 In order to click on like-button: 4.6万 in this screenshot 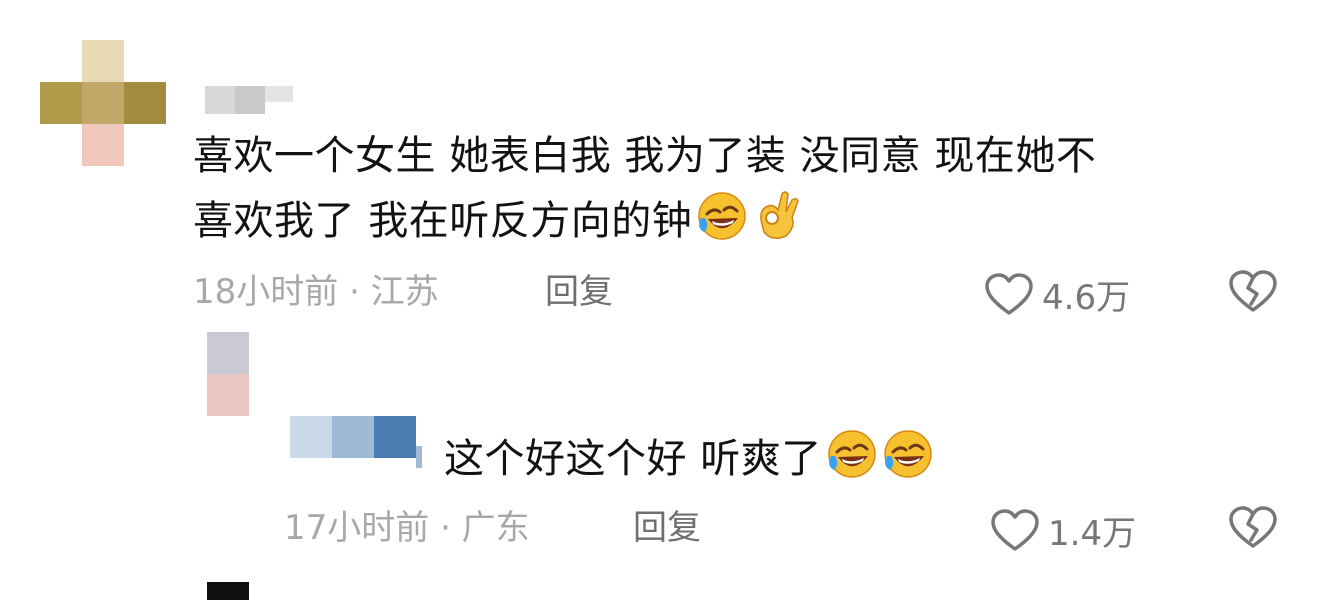, I will do `click(1057, 294)`.